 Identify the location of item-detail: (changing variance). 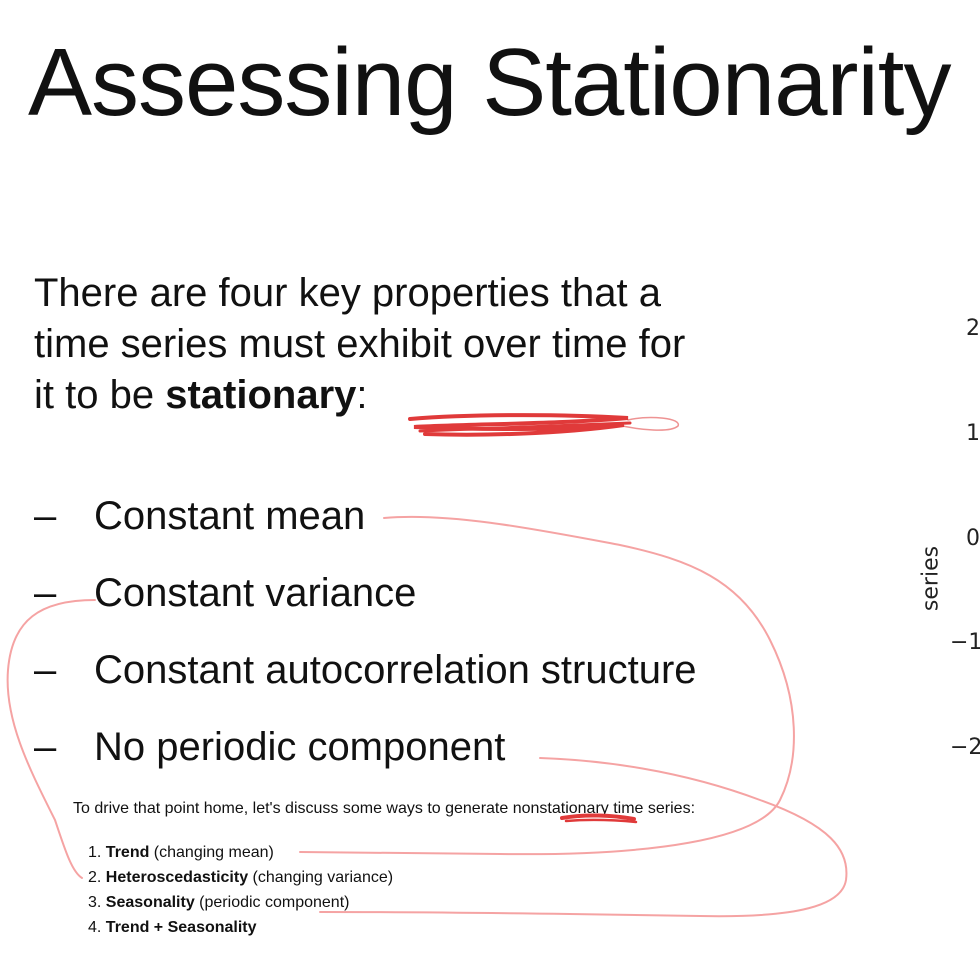
(321, 877).